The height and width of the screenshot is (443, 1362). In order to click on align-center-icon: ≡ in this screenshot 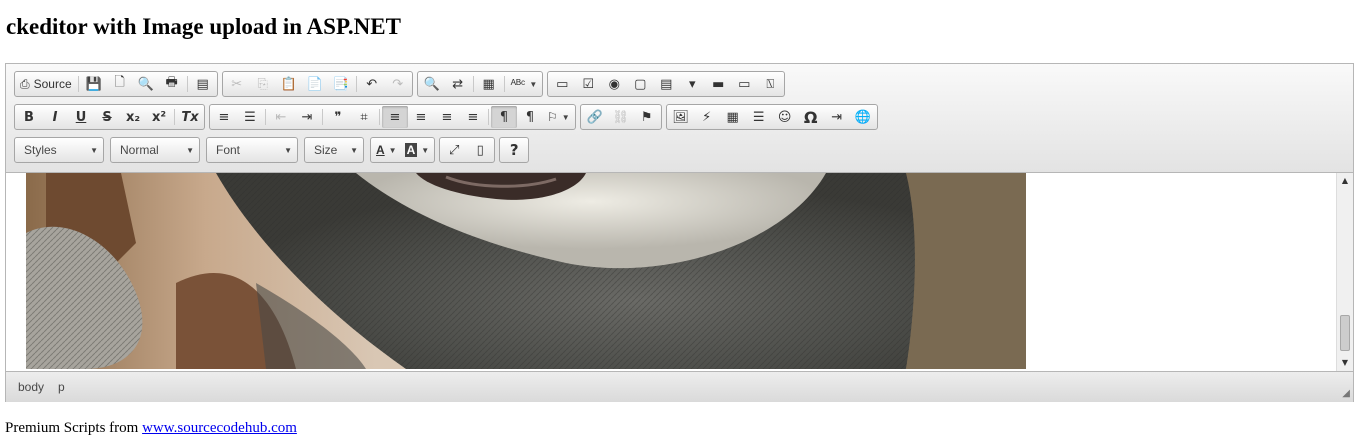, I will do `click(421, 117)`.